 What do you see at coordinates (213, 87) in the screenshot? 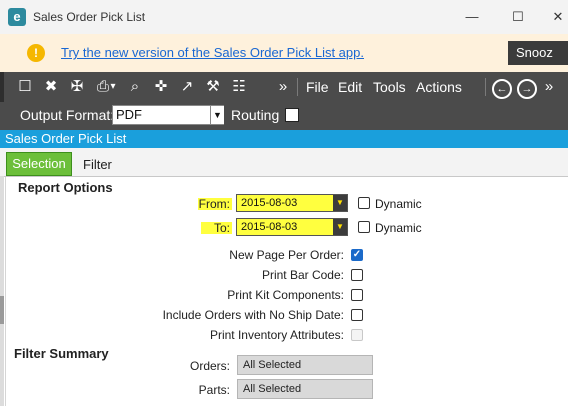
I see `tools-icon: ⚒` at bounding box center [213, 87].